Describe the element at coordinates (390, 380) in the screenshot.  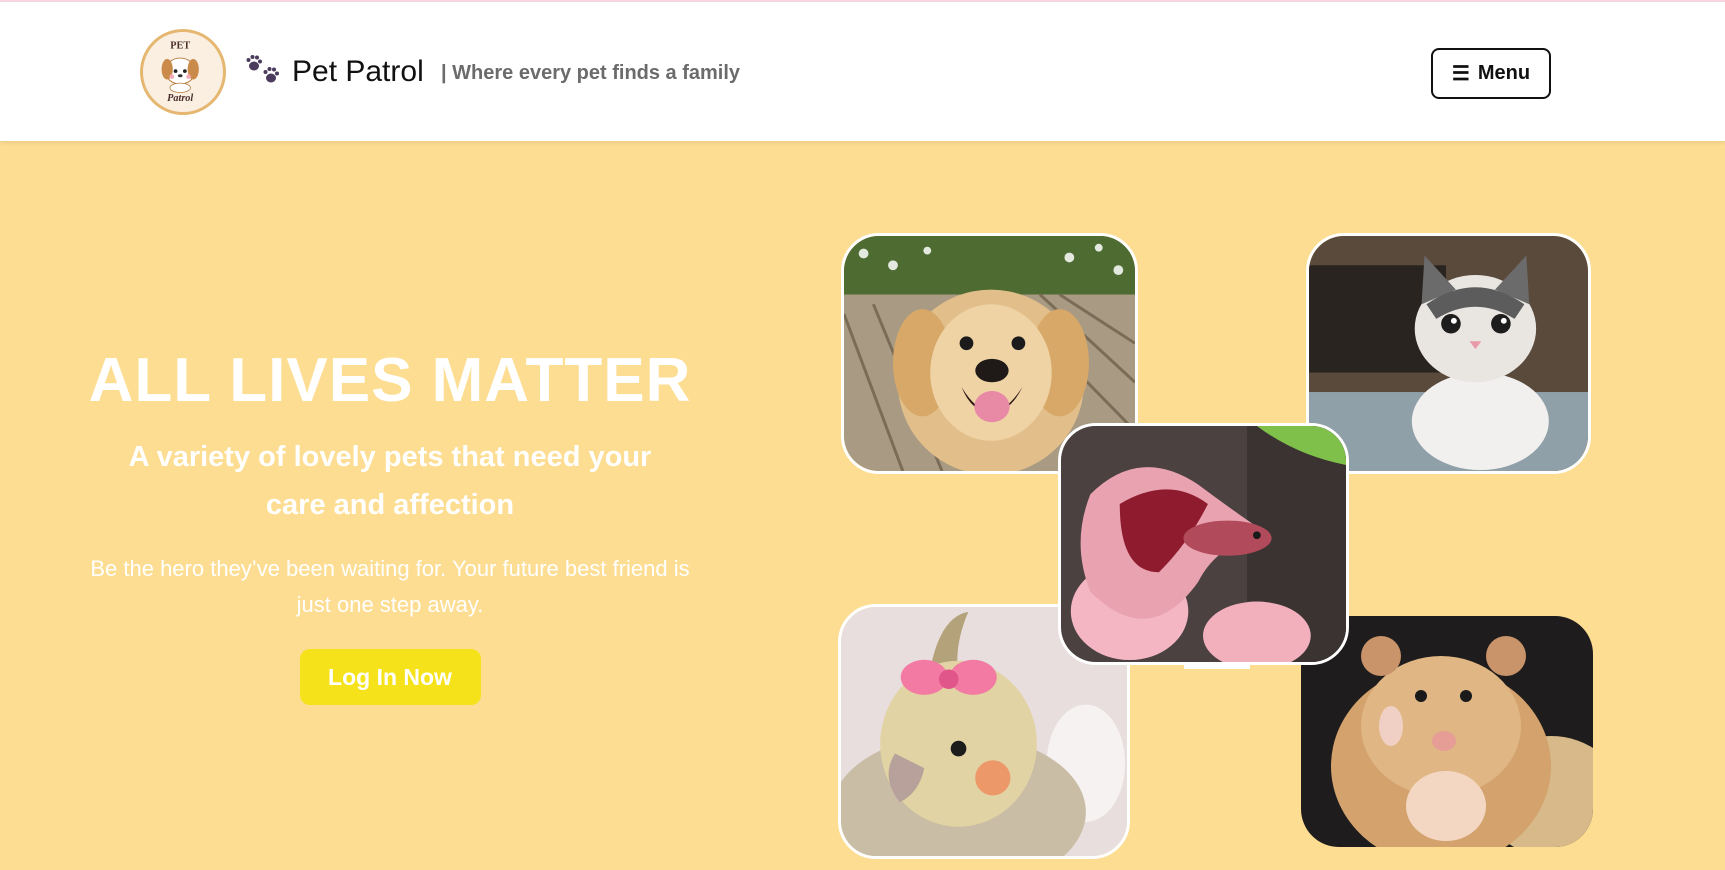
I see `hero-title: ALL LIVES MATTER` at that location.